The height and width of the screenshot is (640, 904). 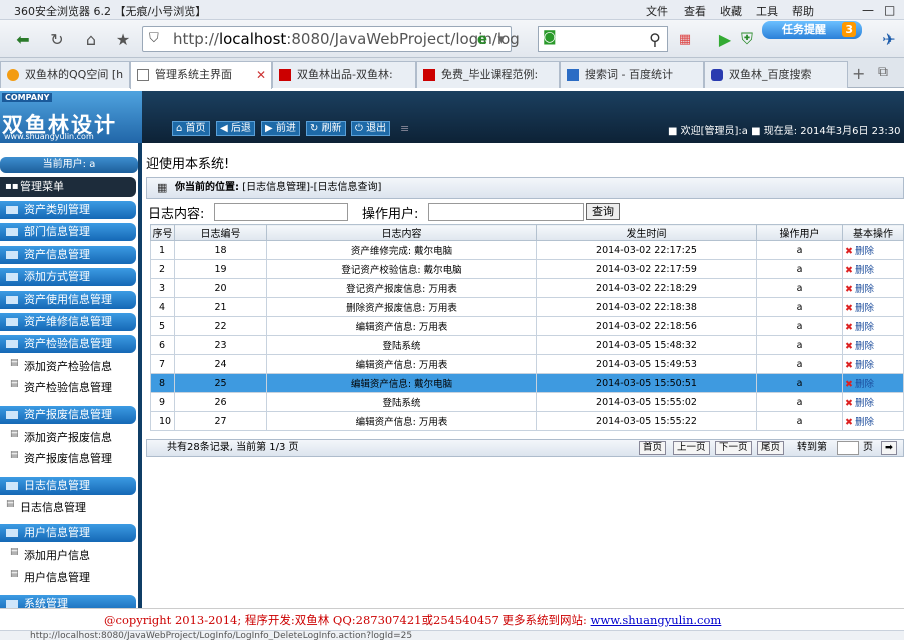 I want to click on home-icon: ⌂, so click(x=91, y=39).